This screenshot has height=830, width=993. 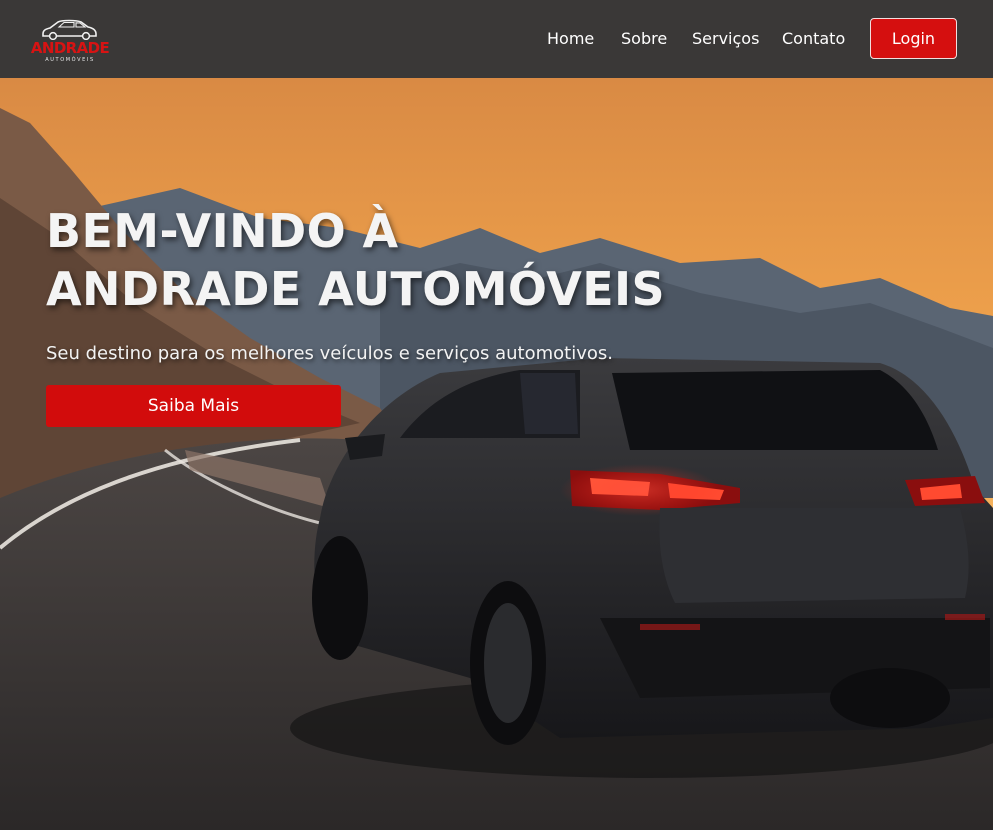 What do you see at coordinates (644, 39) in the screenshot?
I see `nav-link-sobre: Sobre` at bounding box center [644, 39].